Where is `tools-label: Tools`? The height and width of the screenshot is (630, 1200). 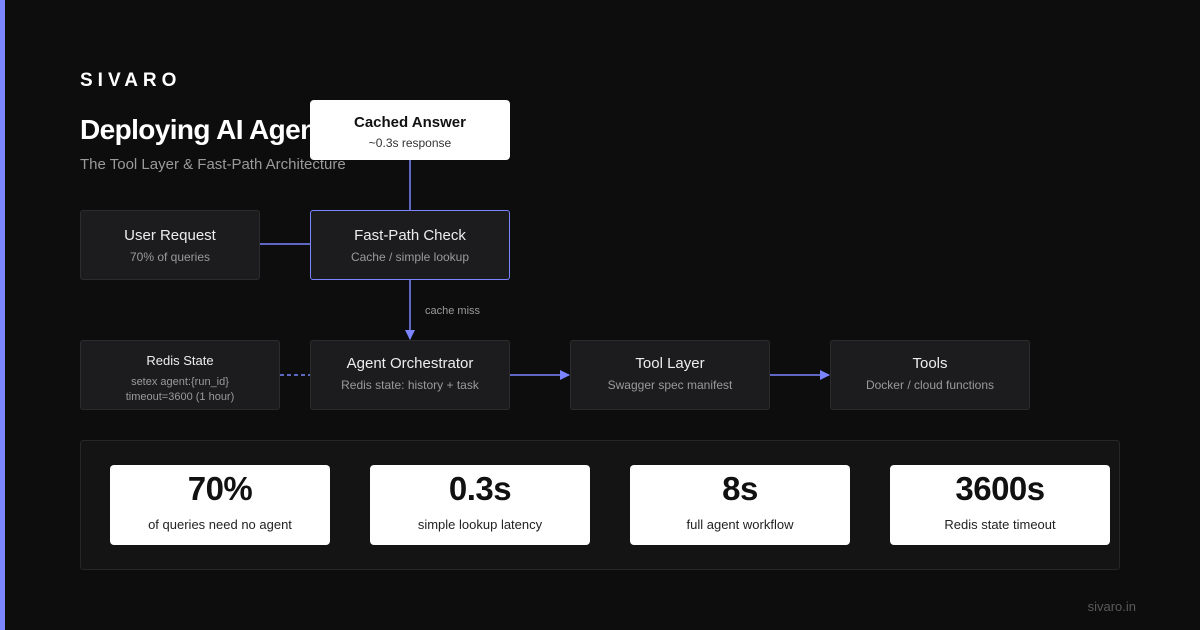
tools-label: Tools is located at coordinates (930, 363).